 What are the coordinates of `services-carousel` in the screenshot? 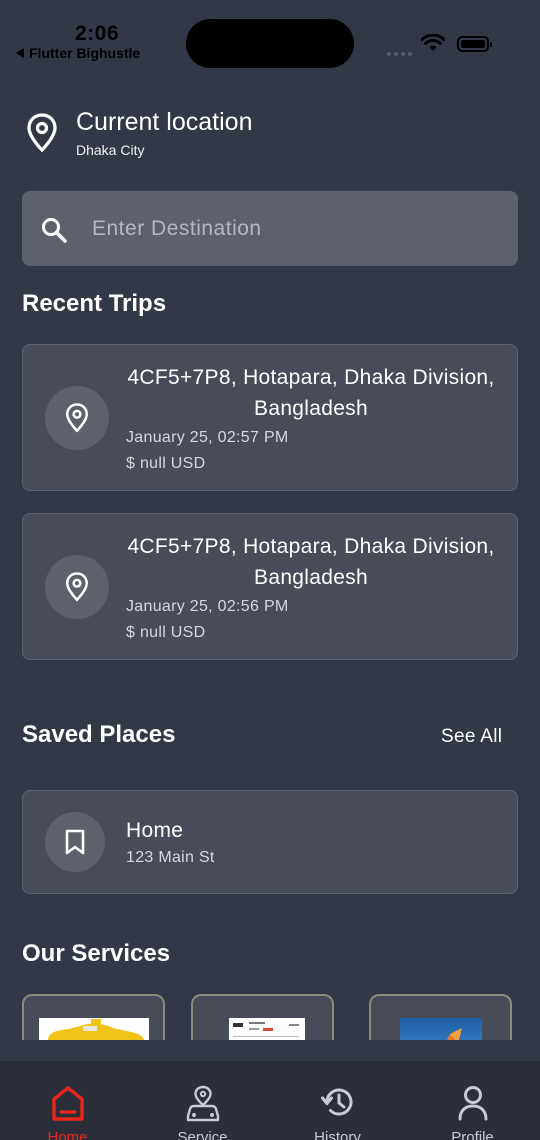 It's located at (270, 1015).